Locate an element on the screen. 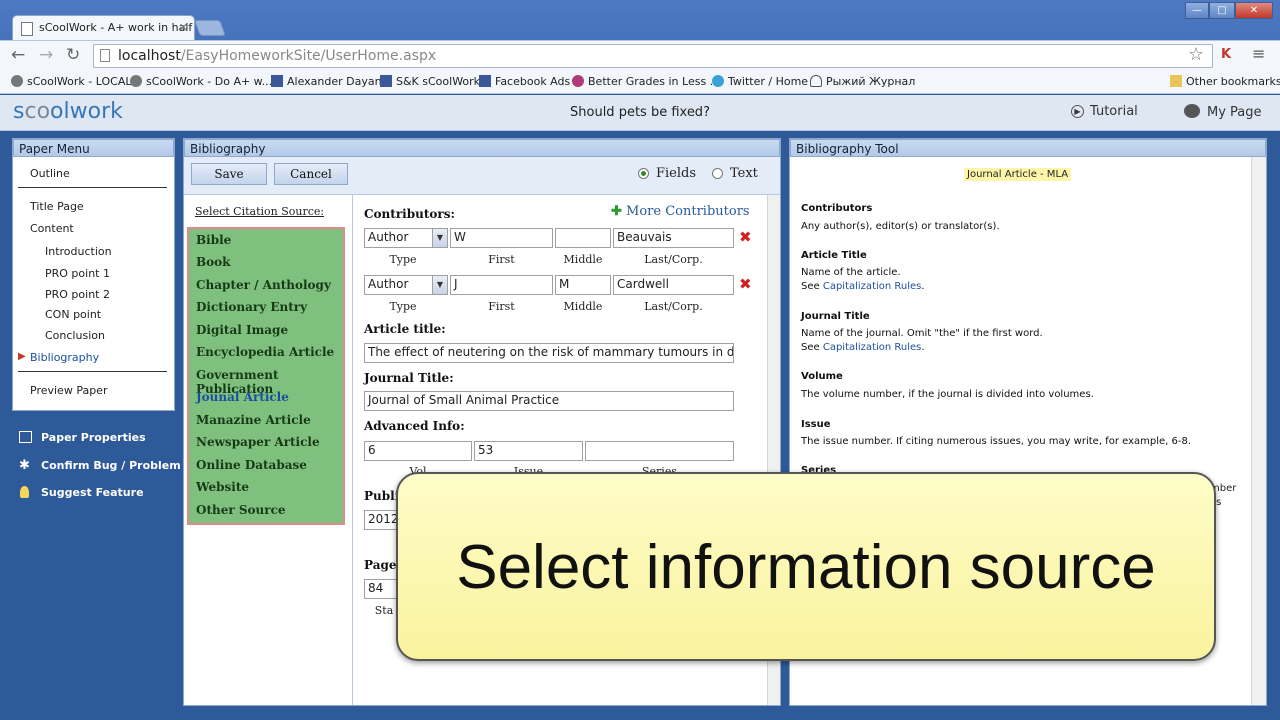 The width and height of the screenshot is (1280, 720). more-contributors-link: ✚ More Contributors is located at coordinates (680, 211).